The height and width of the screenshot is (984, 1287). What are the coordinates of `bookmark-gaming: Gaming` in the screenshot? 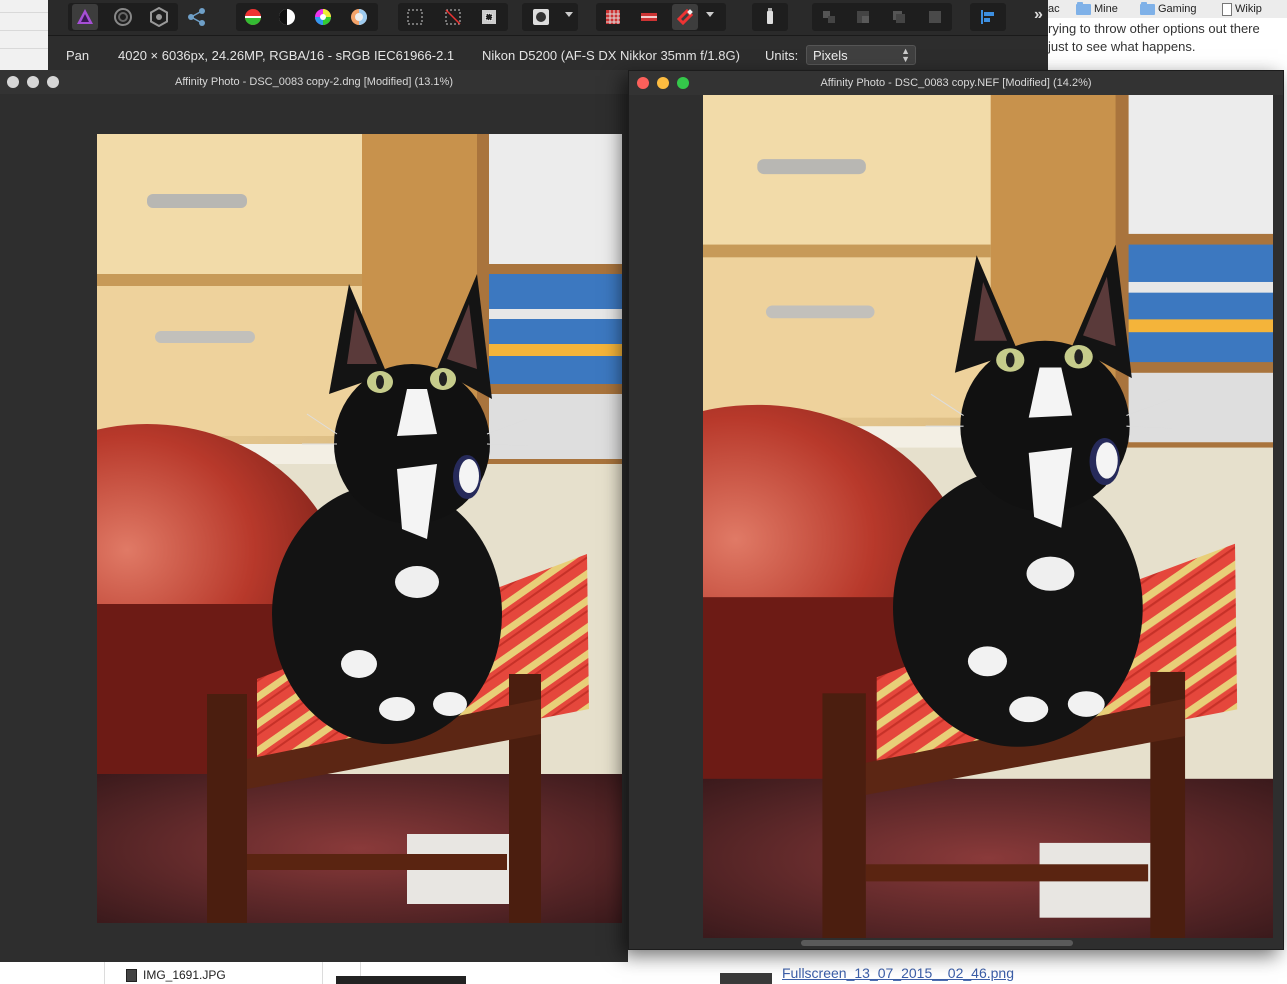 It's located at (1168, 9).